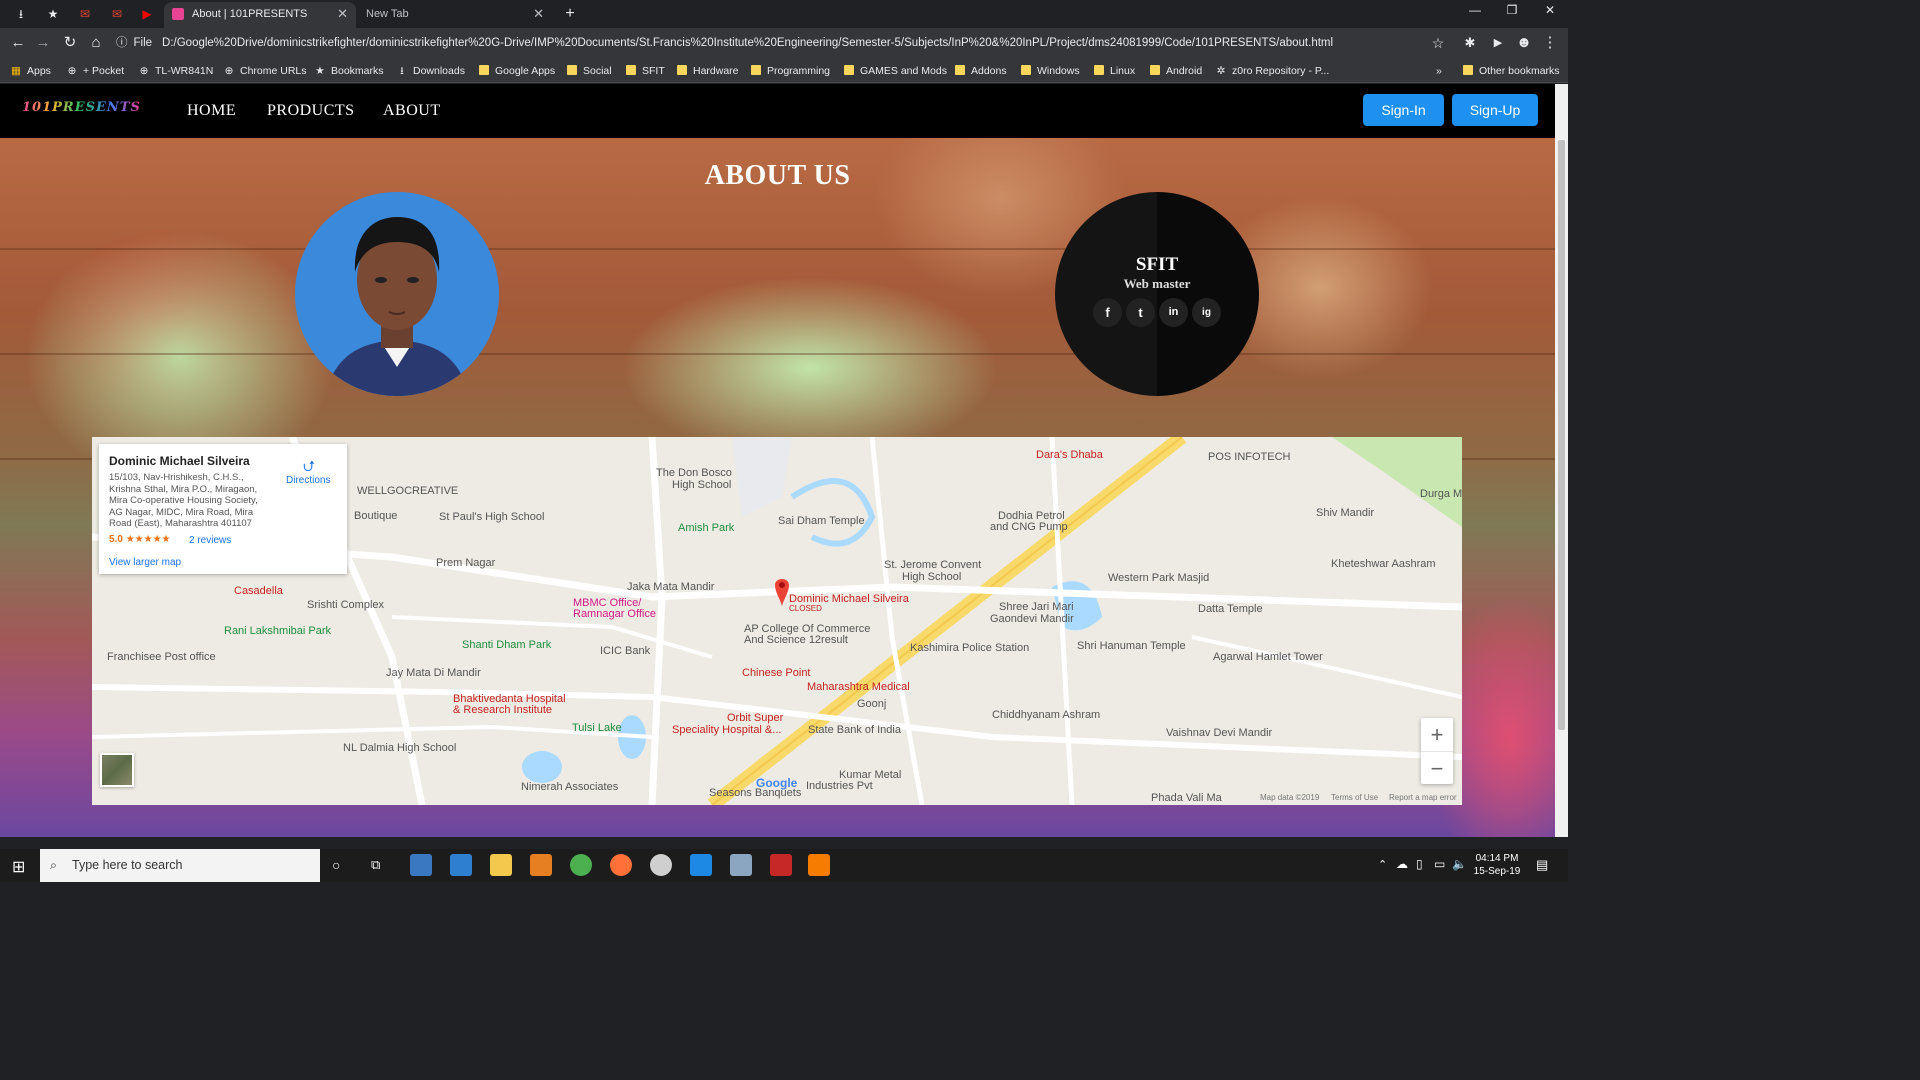  Describe the element at coordinates (180, 865) in the screenshot. I see `taskbar-search-input: ⌕ Type here to search` at that location.